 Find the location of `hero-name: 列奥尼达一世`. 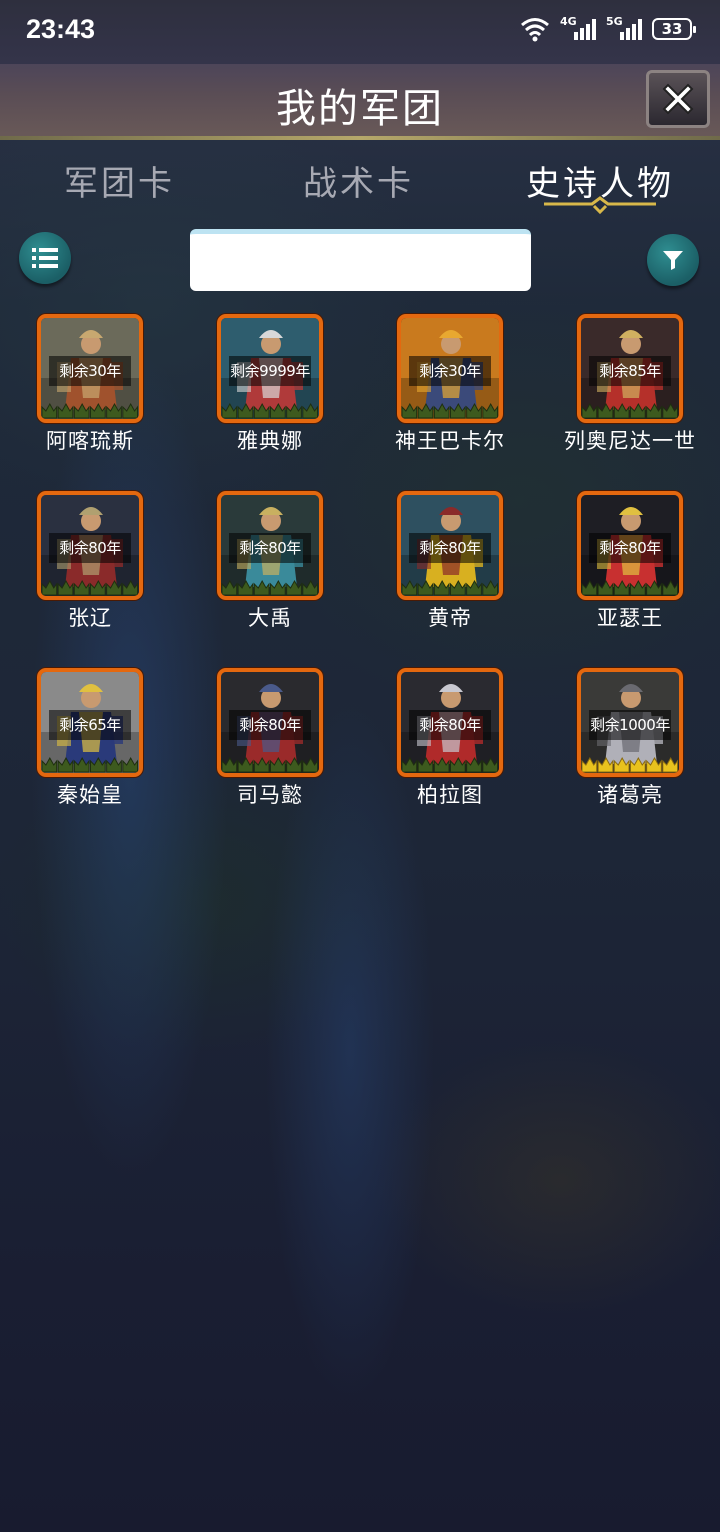

hero-name: 列奥尼达一世 is located at coordinates (630, 441).